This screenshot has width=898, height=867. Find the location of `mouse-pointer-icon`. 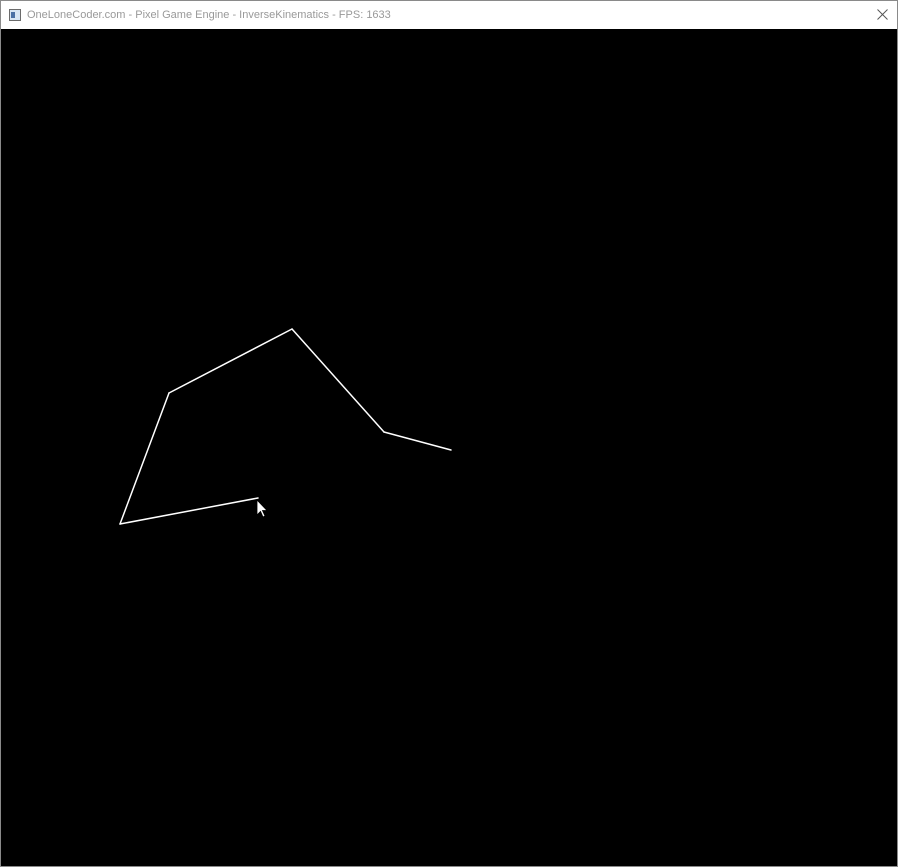

mouse-pointer-icon is located at coordinates (262, 508).